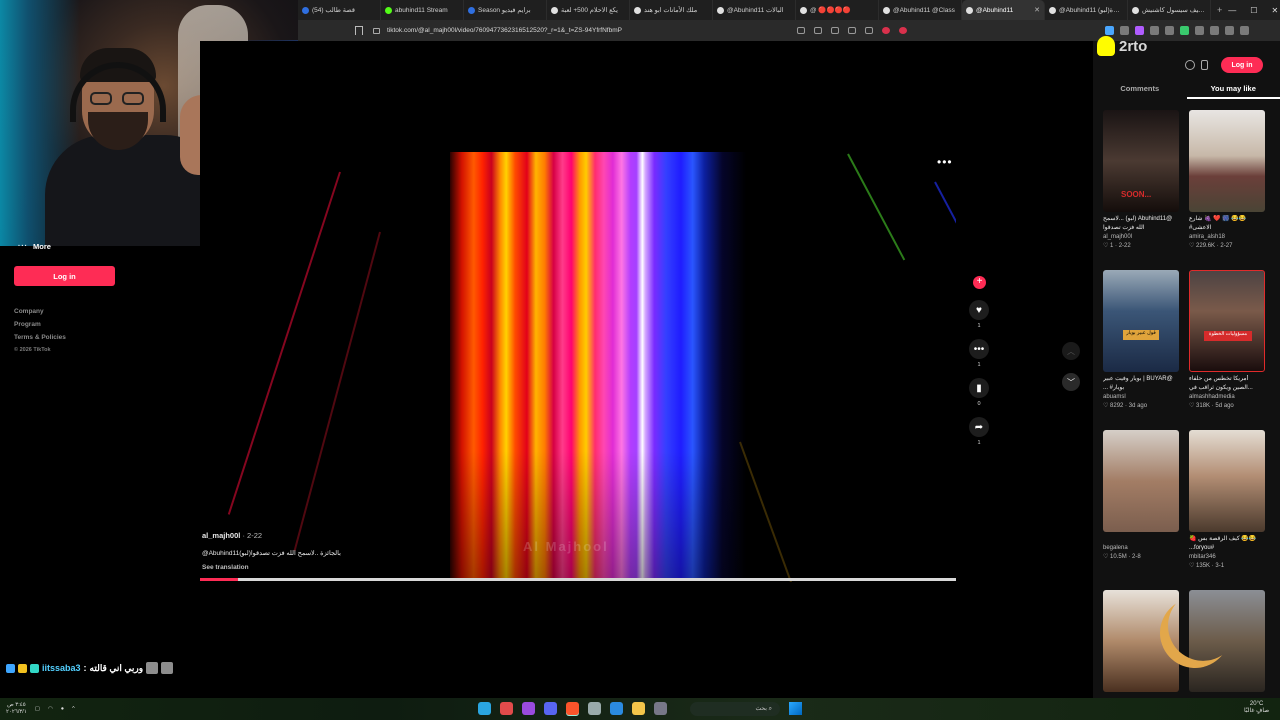  I want to click on start-button, so click(795, 708).